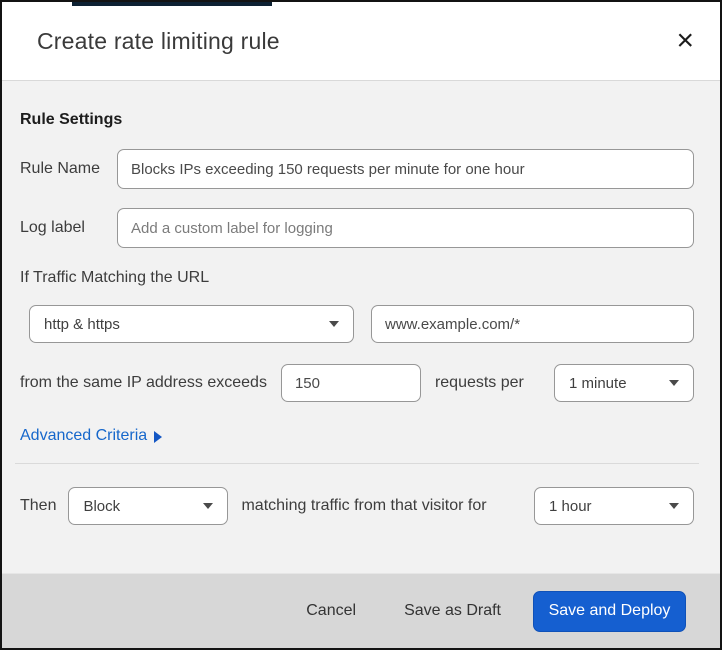  What do you see at coordinates (115, 277) in the screenshot?
I see `traffic-match-heading: If Traffic Matching the URL` at bounding box center [115, 277].